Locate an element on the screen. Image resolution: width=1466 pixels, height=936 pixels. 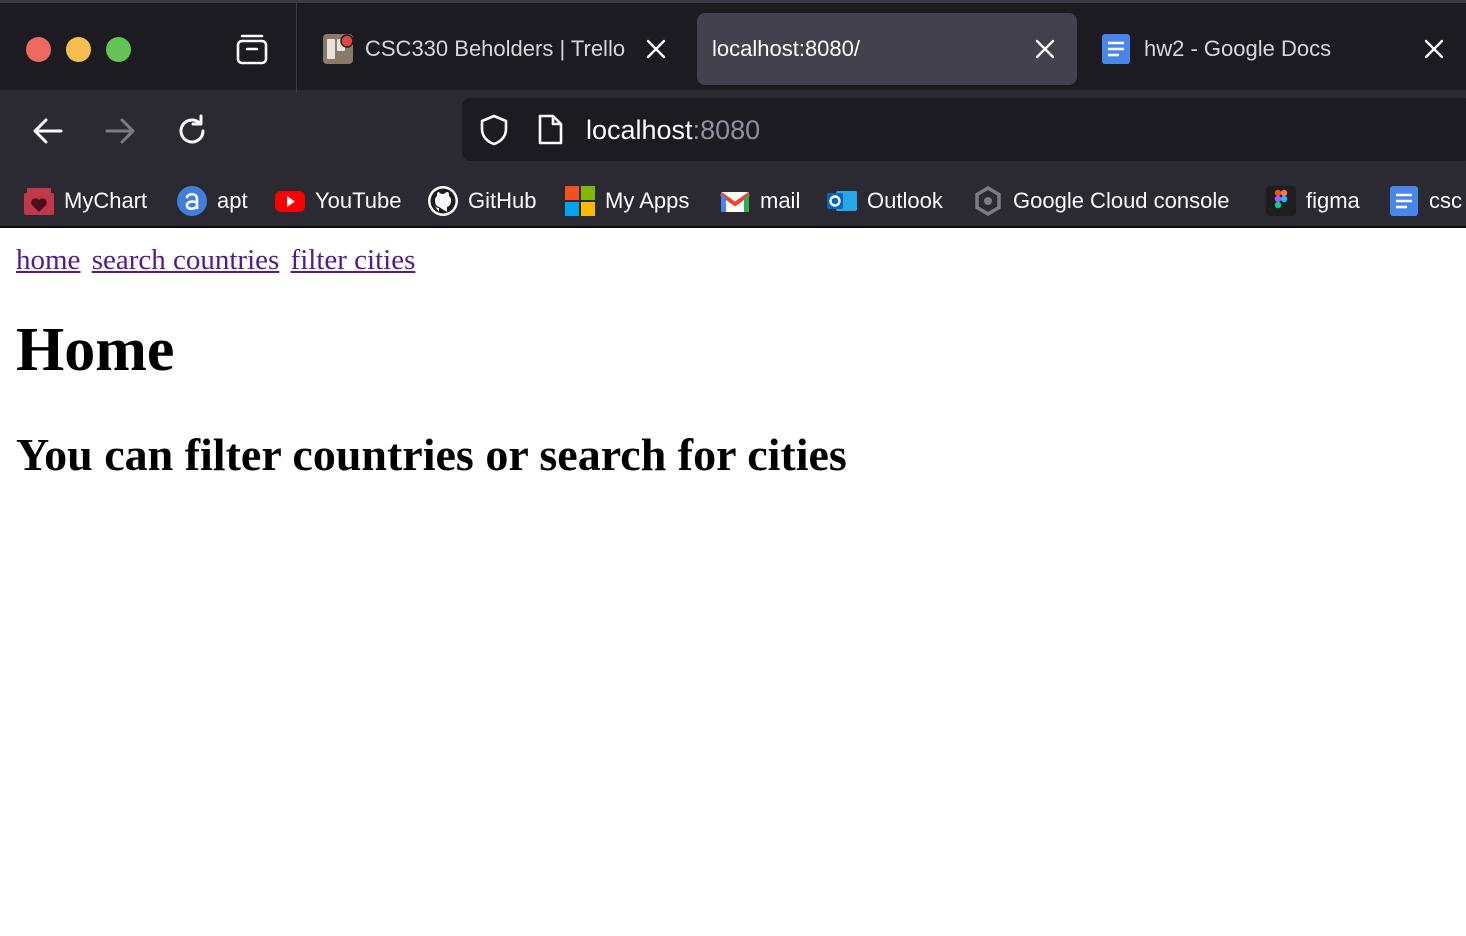
tab-title: CSC330 Beholders | Trello is located at coordinates (495, 48).